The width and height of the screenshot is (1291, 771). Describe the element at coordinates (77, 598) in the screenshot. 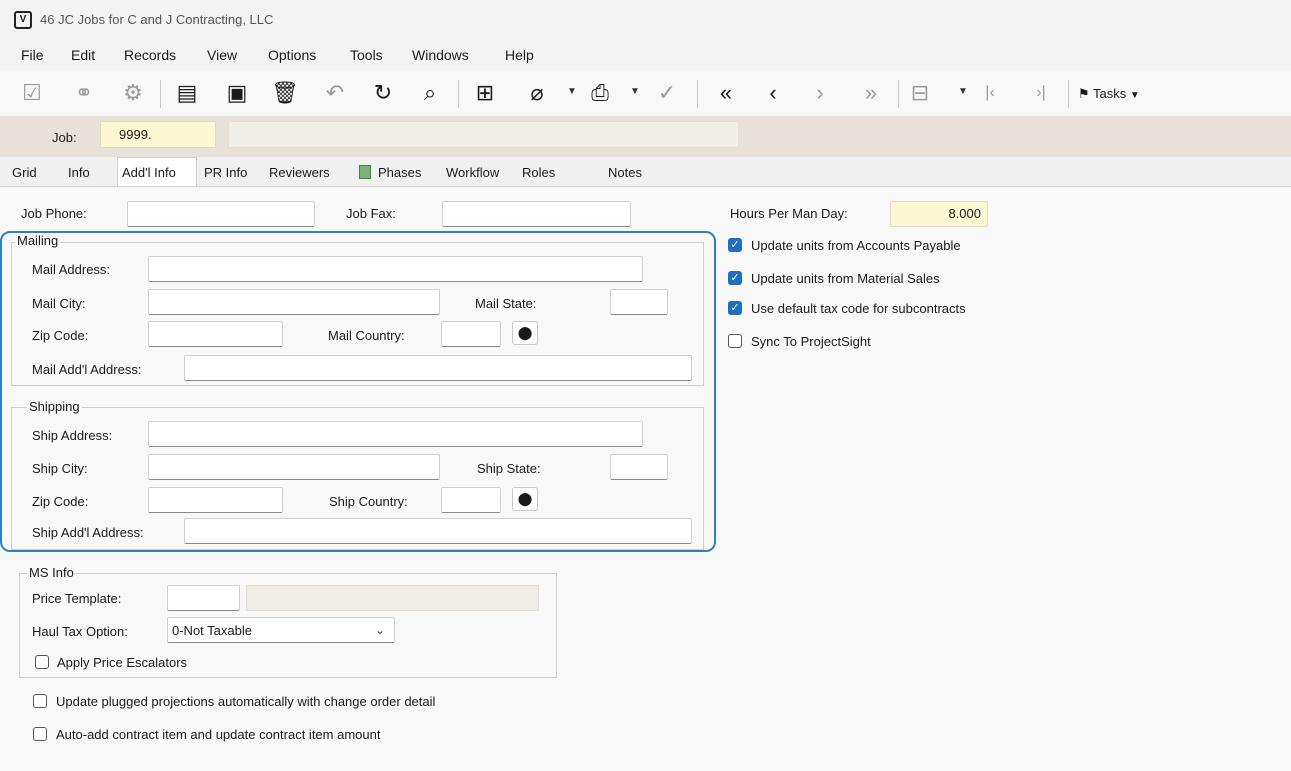

I see `price-template-label: Price Template:` at that location.